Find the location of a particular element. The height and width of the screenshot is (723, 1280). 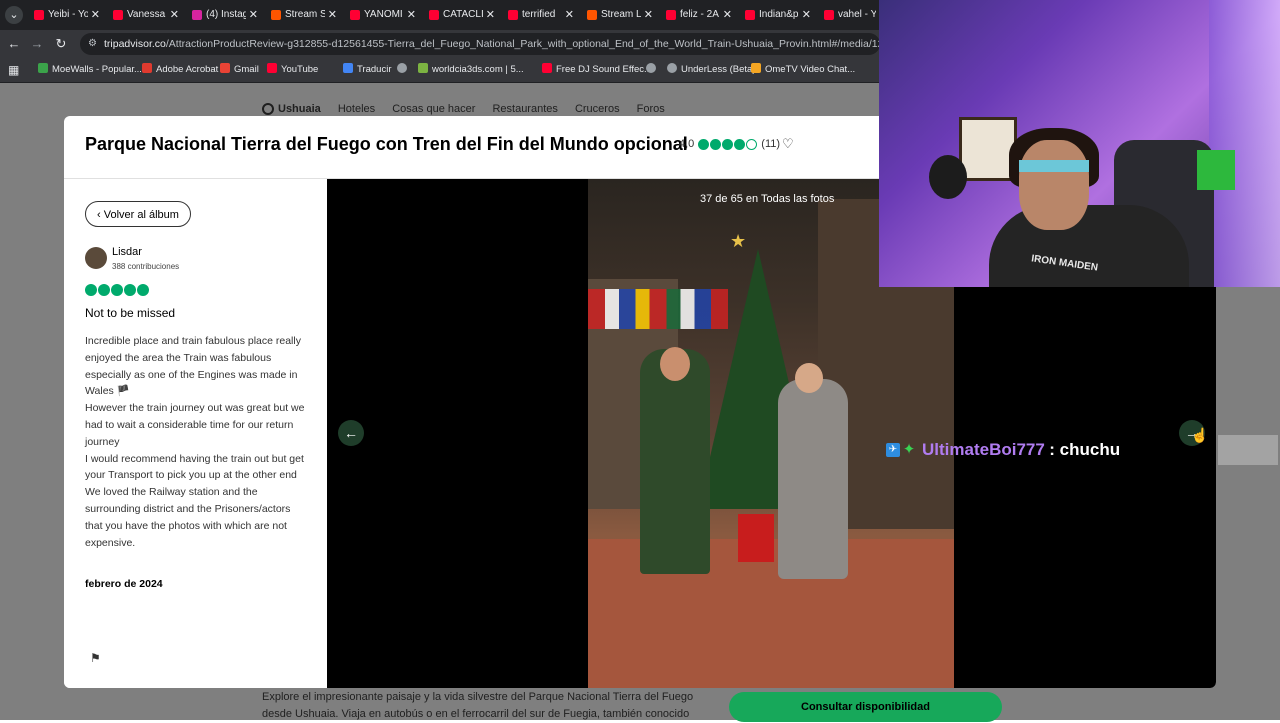

rating-summary: 4,0 (11) is located at coordinates (729, 146).